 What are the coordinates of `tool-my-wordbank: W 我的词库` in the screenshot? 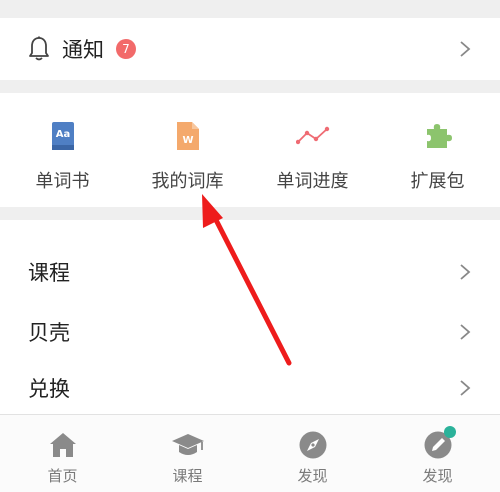 It's located at (187, 150).